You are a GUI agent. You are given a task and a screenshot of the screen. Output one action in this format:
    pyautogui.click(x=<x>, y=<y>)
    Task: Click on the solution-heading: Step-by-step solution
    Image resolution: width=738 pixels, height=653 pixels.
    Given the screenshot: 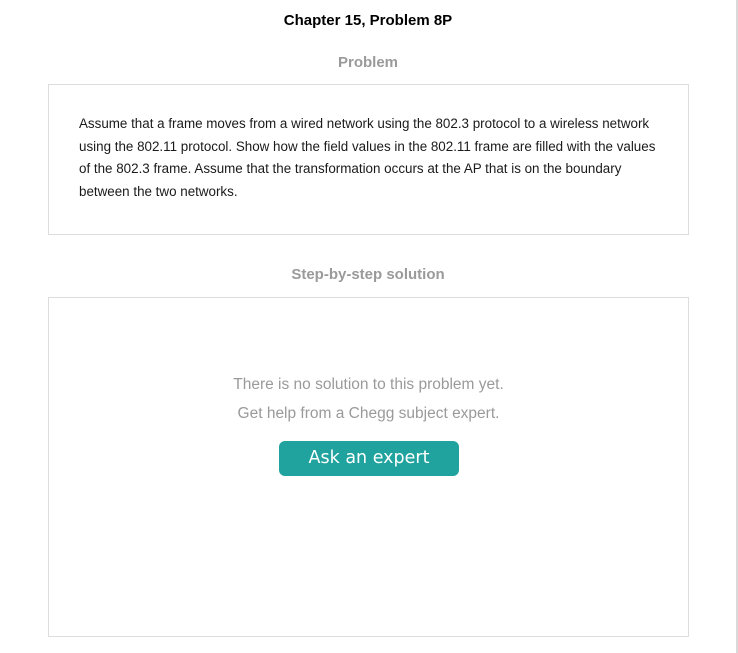 What is the action you would take?
    pyautogui.click(x=368, y=274)
    